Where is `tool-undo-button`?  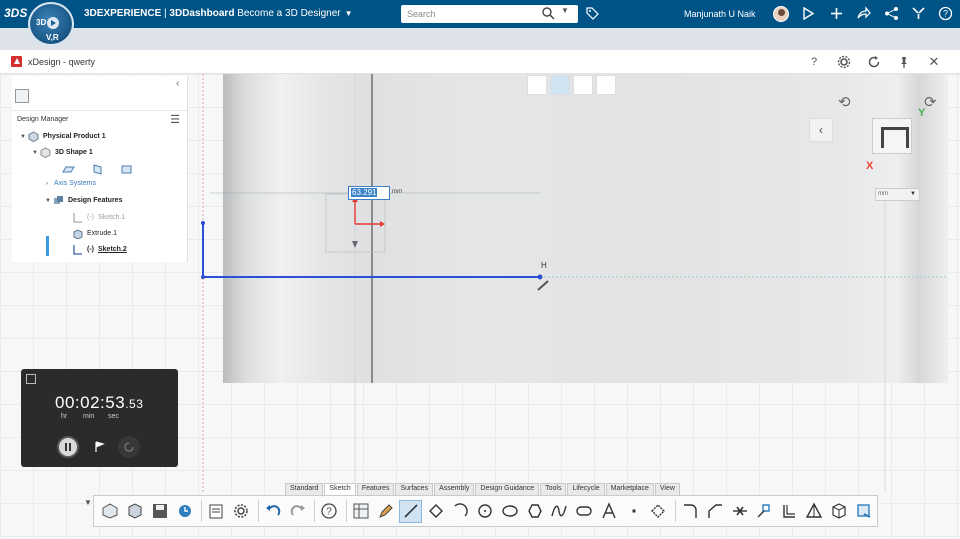
tool-undo-button is located at coordinates (273, 511).